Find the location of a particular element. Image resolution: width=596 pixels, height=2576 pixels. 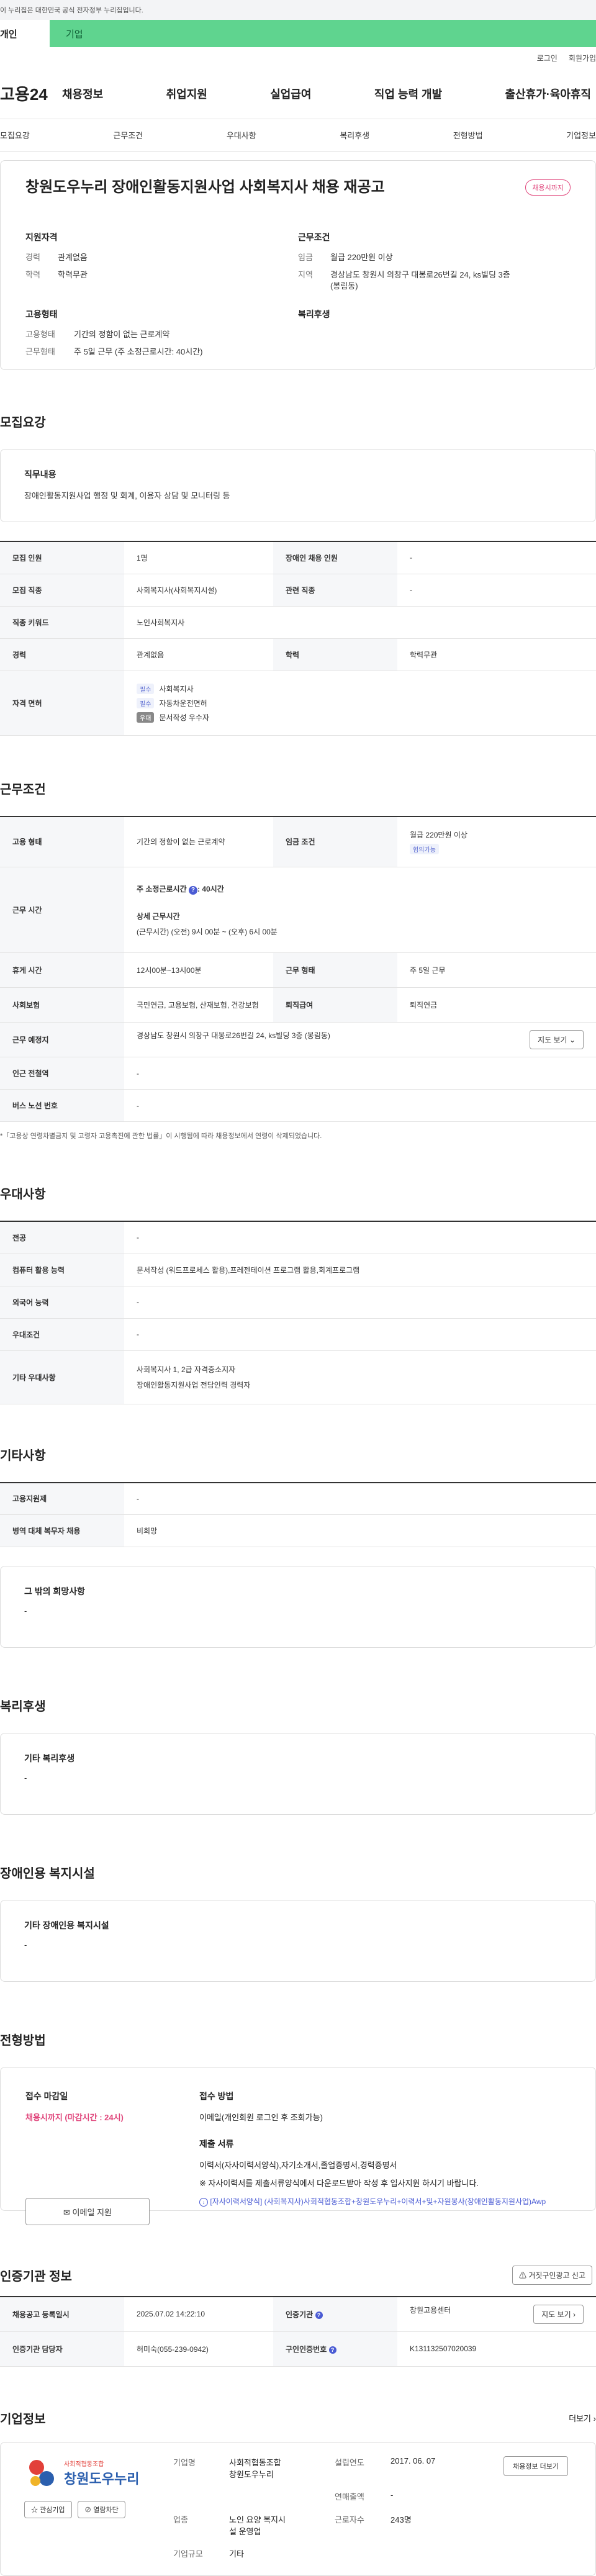

section-title: 모집요강 is located at coordinates (23, 423).